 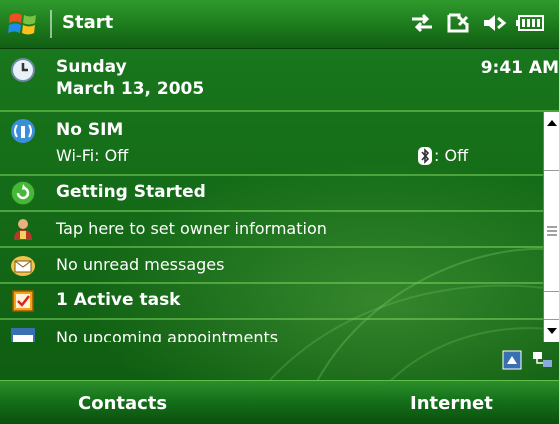 I want to click on triangle-up-icon, so click(x=552, y=123).